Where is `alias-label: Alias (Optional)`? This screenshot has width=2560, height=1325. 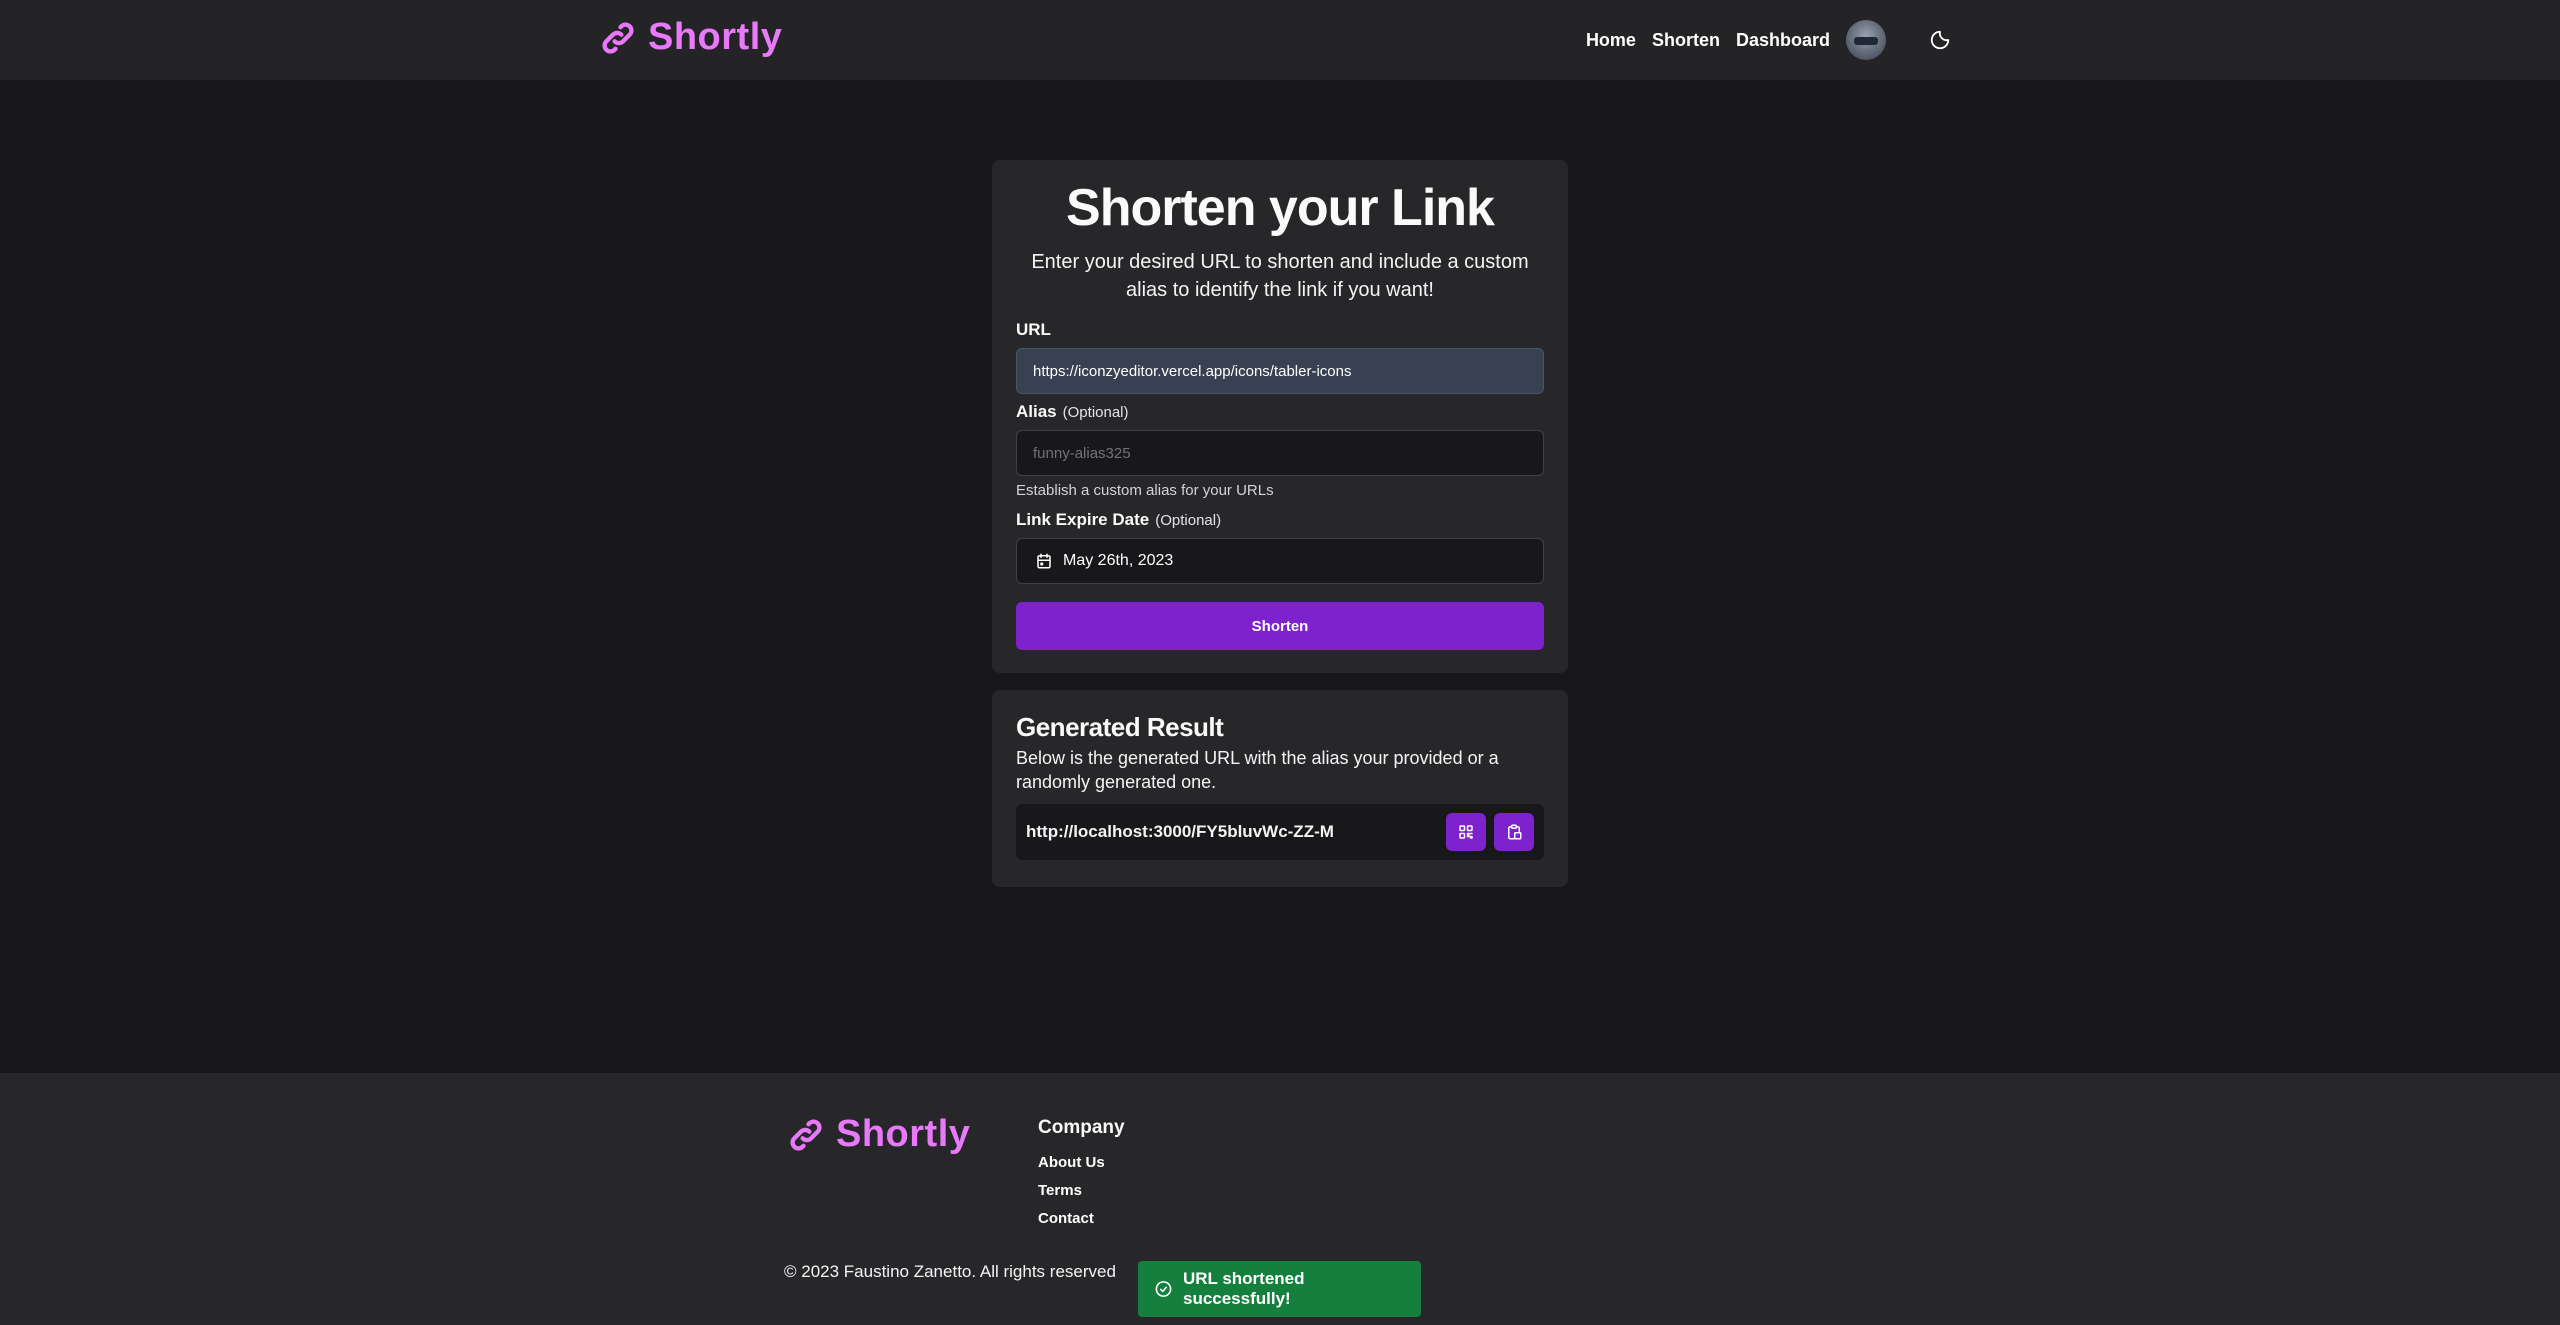 alias-label: Alias (Optional) is located at coordinates (1072, 412).